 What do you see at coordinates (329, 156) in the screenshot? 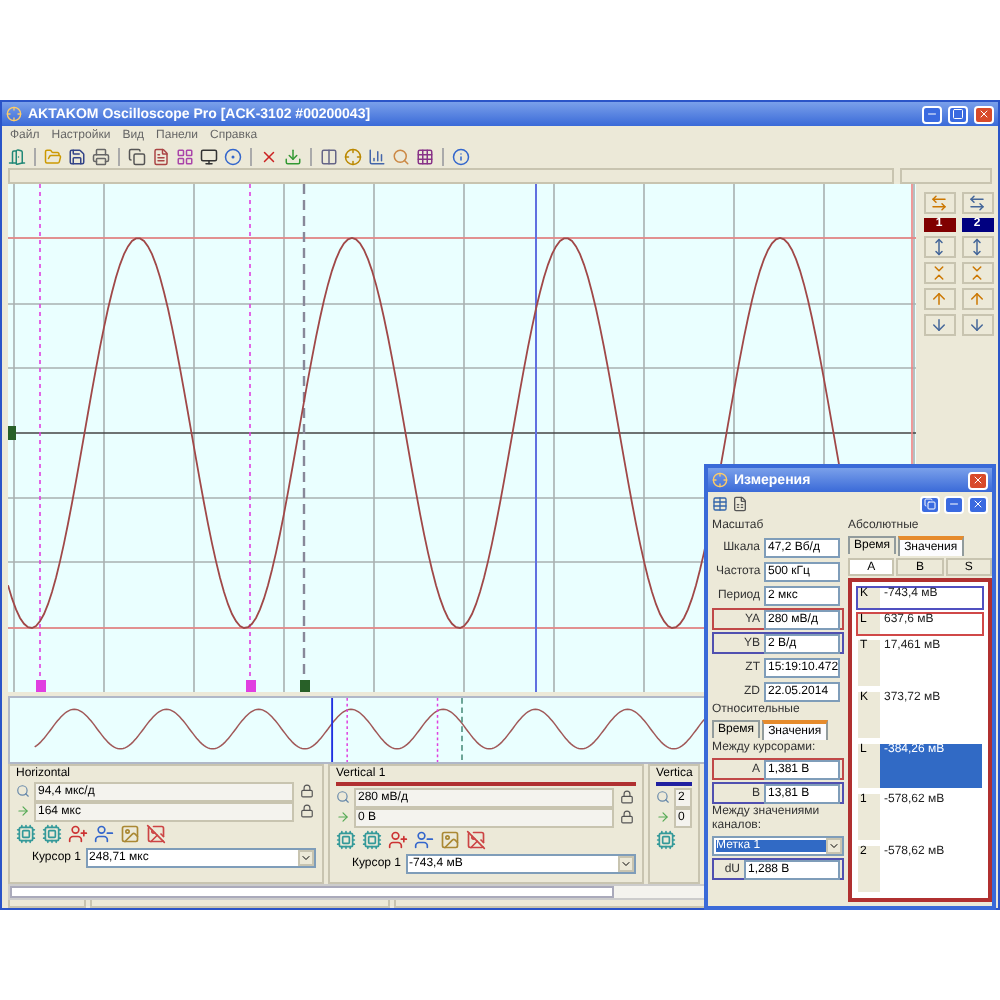
I see `columns-icon` at bounding box center [329, 156].